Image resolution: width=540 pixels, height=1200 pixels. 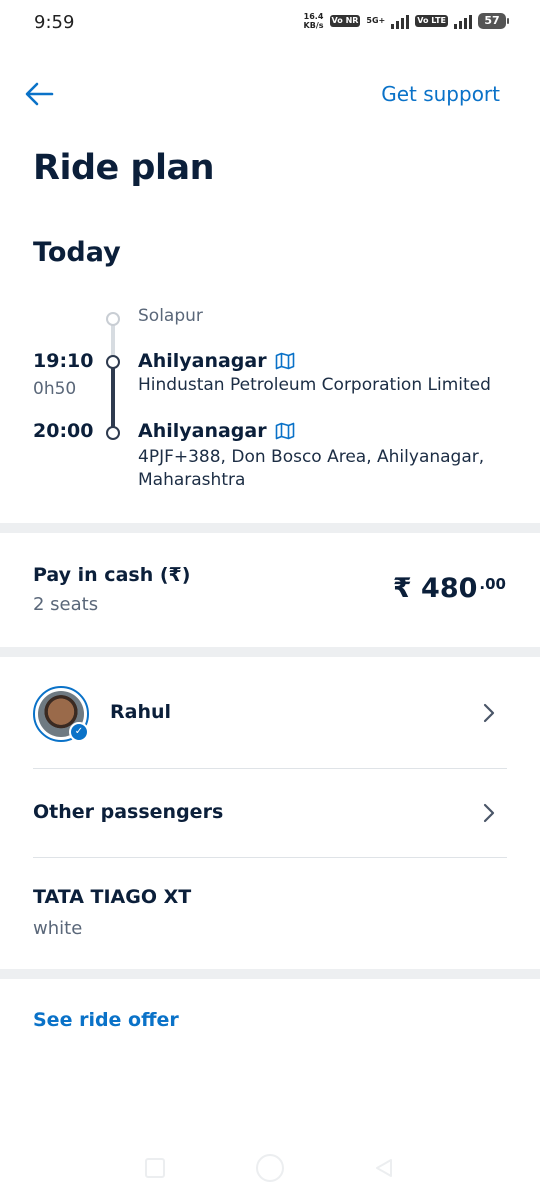 I want to click on driver-name: Rahul, so click(x=140, y=712).